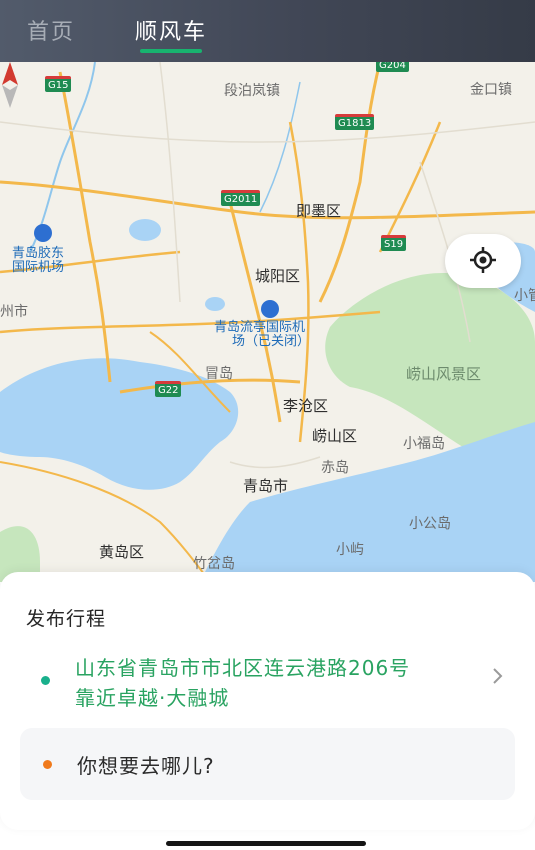  What do you see at coordinates (278, 276) in the screenshot?
I see `map-label-district: 城阳区` at bounding box center [278, 276].